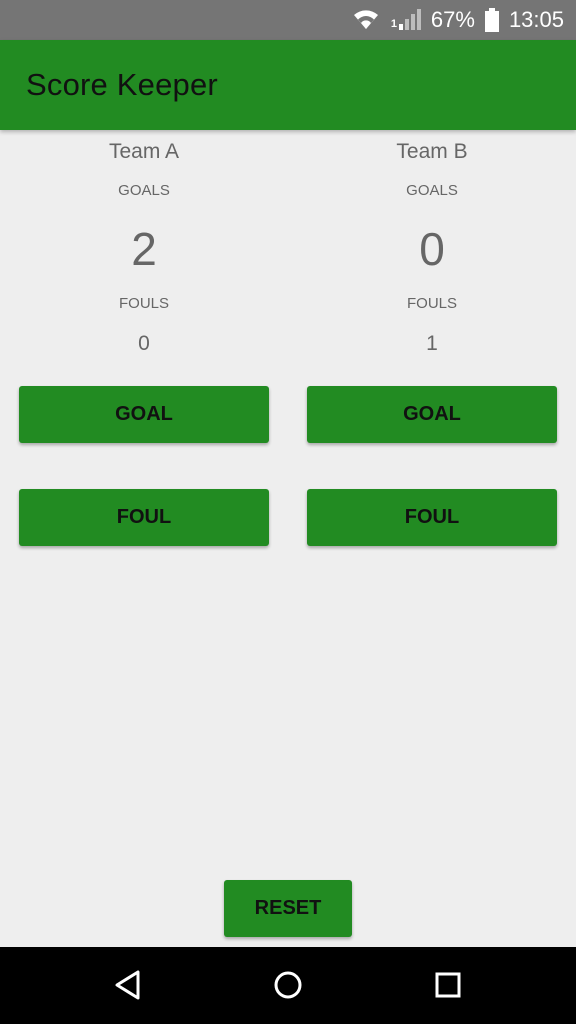 The width and height of the screenshot is (576, 1024). Describe the element at coordinates (122, 84) in the screenshot. I see `app-title: Score Keeper` at that location.